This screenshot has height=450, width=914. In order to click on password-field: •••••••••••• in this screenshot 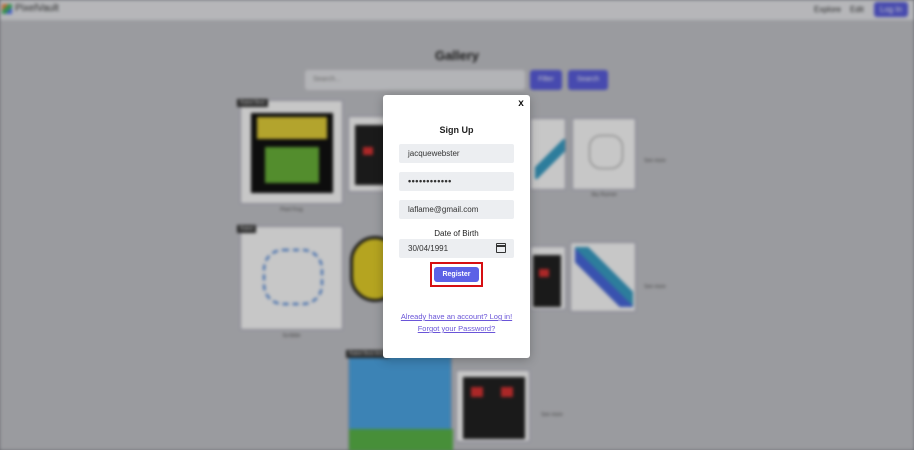, I will do `click(456, 181)`.